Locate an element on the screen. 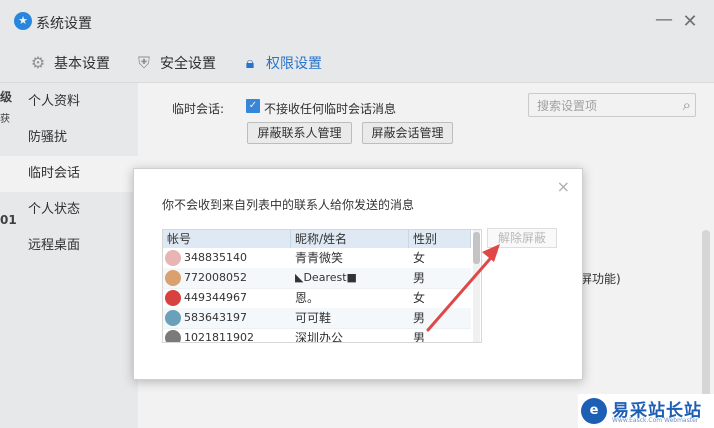  arrow-shaft is located at coordinates (462, 291).